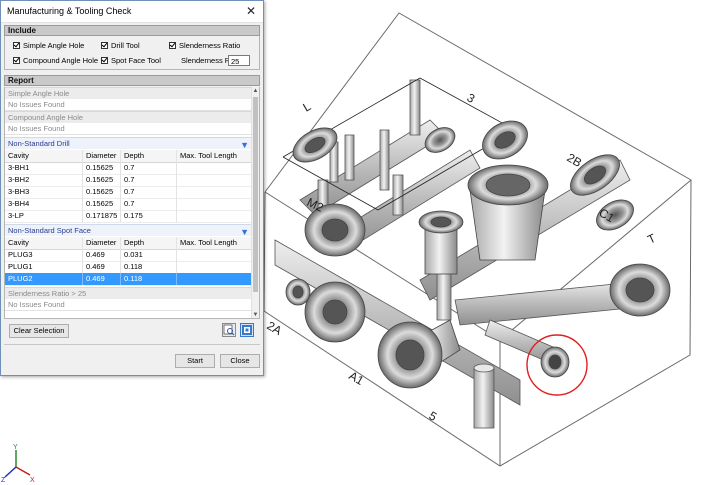 The image size is (709, 485). I want to click on axis-z-label: Z, so click(3, 480).